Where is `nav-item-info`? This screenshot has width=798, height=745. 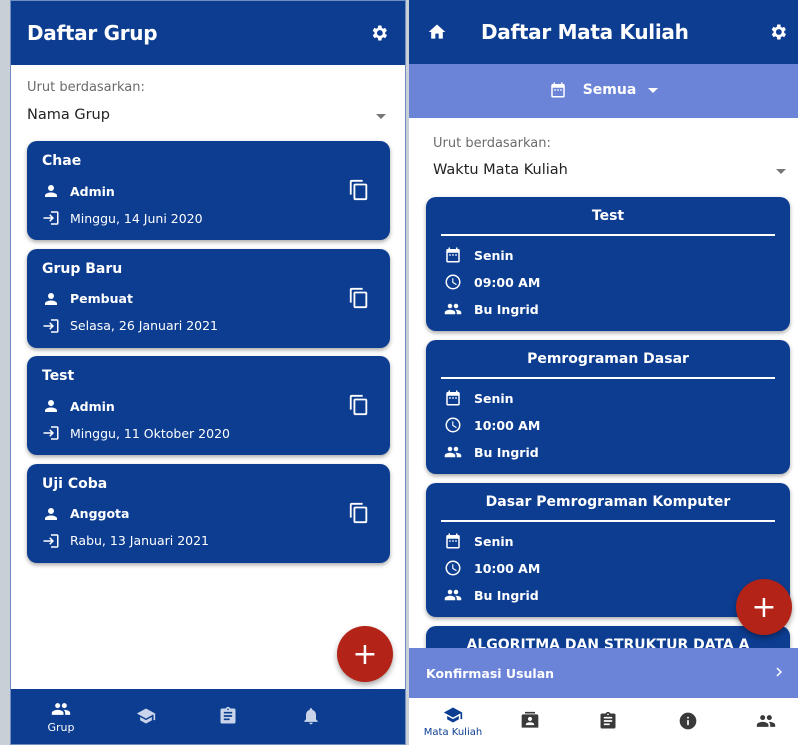
nav-item-info is located at coordinates (688, 721).